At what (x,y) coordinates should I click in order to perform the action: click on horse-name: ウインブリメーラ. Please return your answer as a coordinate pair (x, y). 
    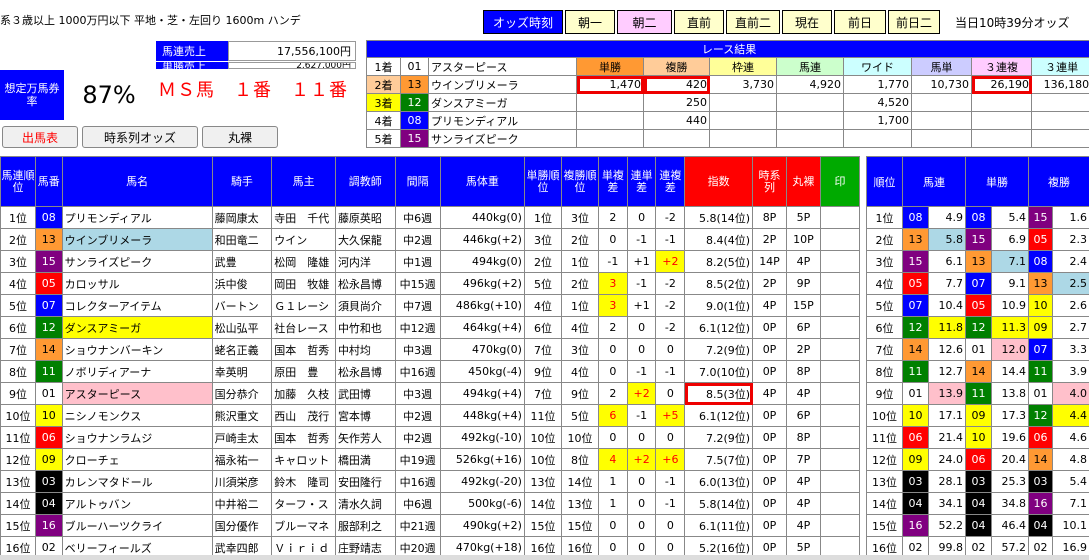
    Looking at the image, I should click on (137, 239).